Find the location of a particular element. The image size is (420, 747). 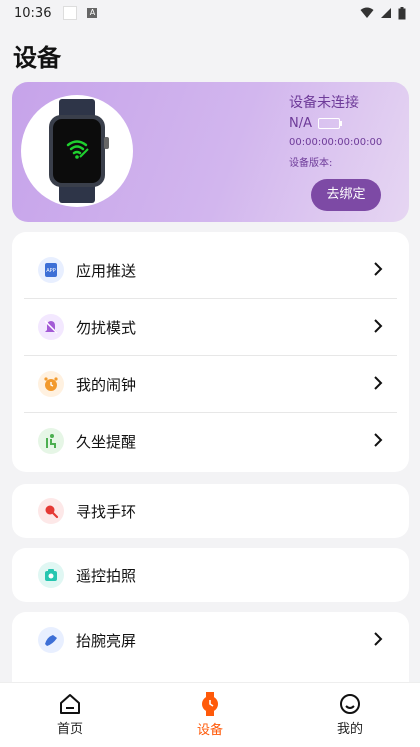

status-time: 10:36 is located at coordinates (33, 13).